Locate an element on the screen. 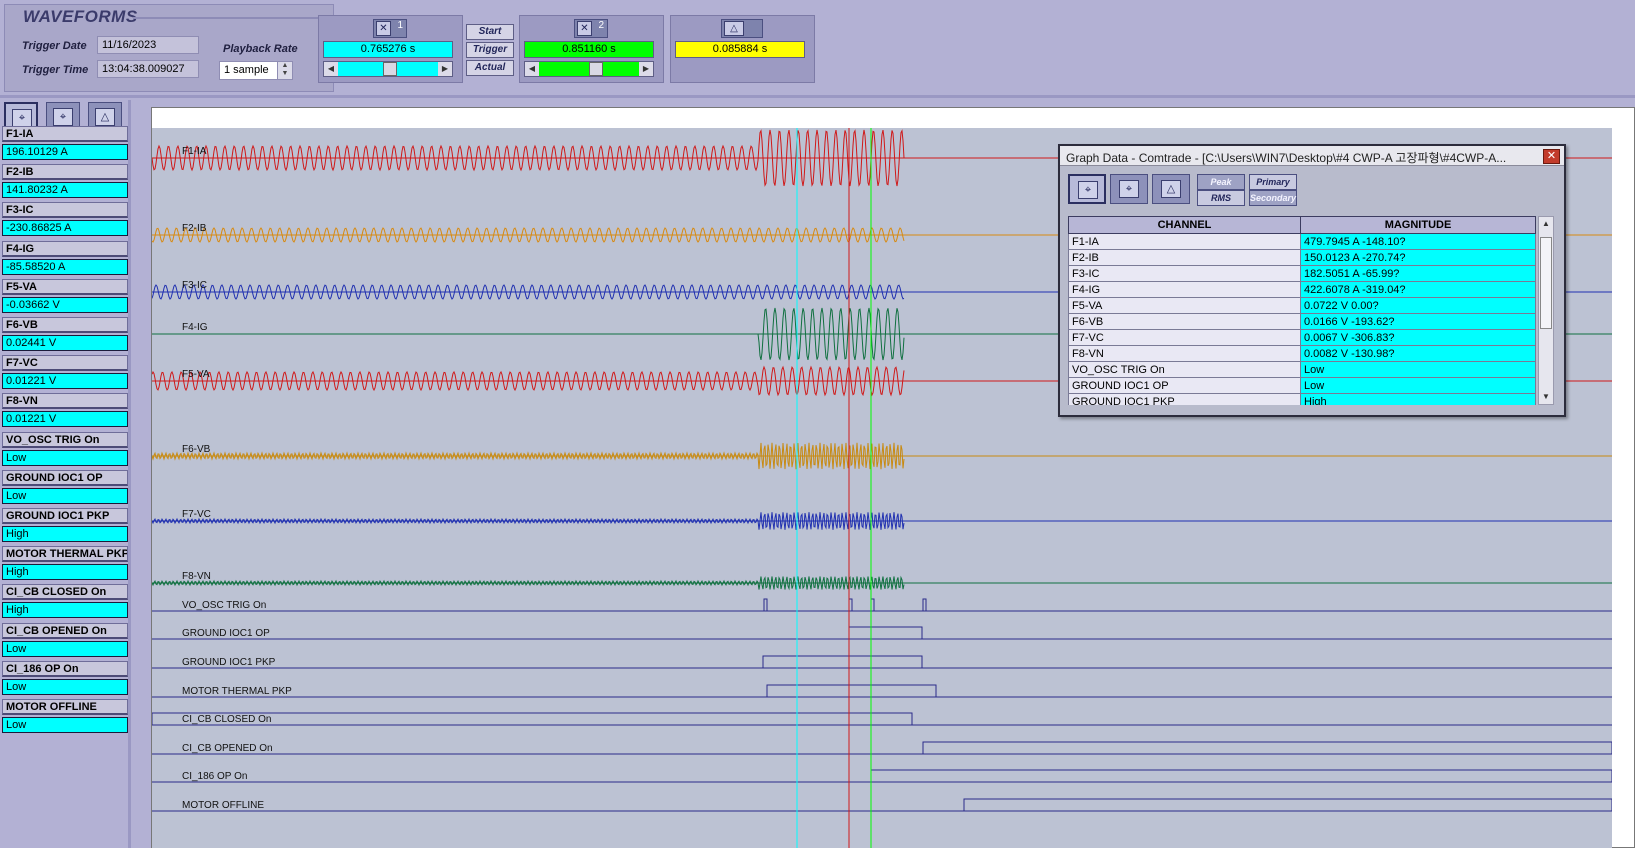  channel-item: VO_OSC TRIG On Low is located at coordinates (65, 448).